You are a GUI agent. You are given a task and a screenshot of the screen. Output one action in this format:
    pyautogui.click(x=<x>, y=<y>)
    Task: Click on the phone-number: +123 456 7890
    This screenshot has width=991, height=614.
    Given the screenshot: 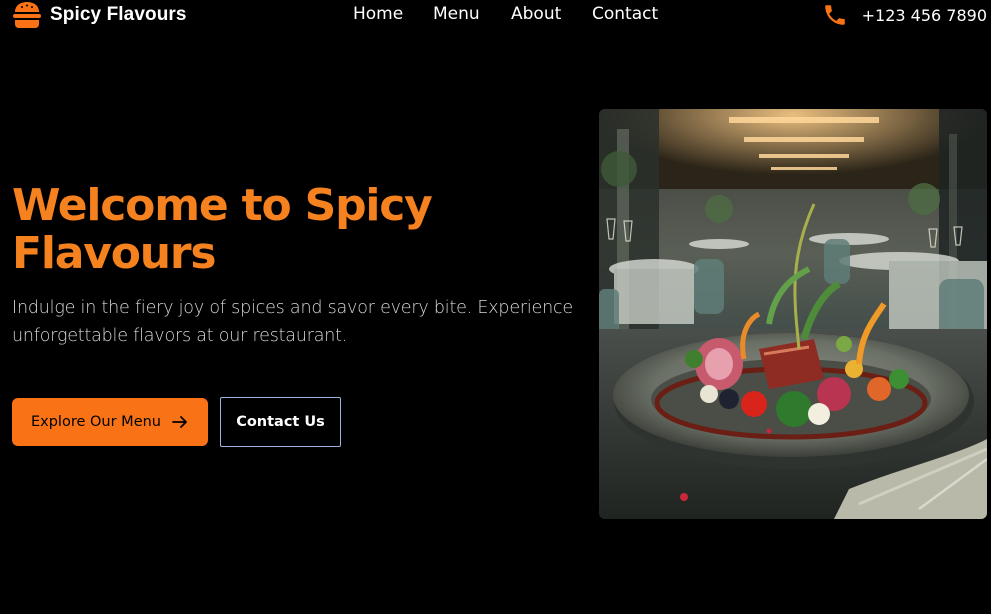 What is the action you would take?
    pyautogui.click(x=924, y=15)
    